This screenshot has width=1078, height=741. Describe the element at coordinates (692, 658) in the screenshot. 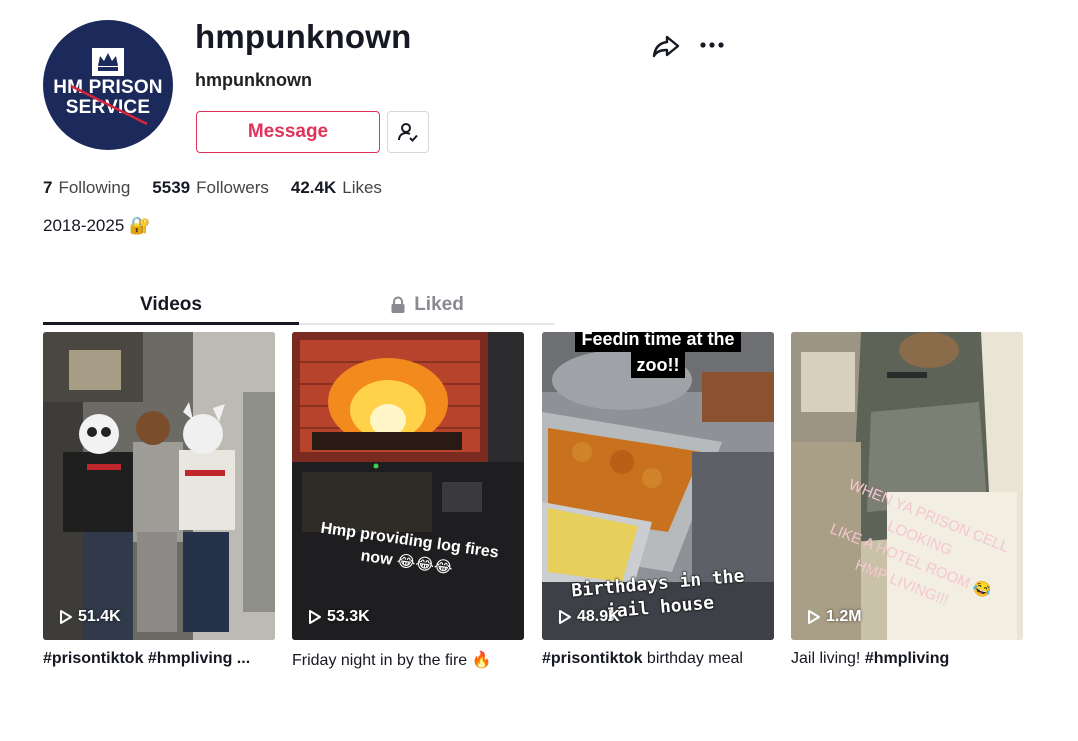

I see `caption-text: birthday meal` at that location.